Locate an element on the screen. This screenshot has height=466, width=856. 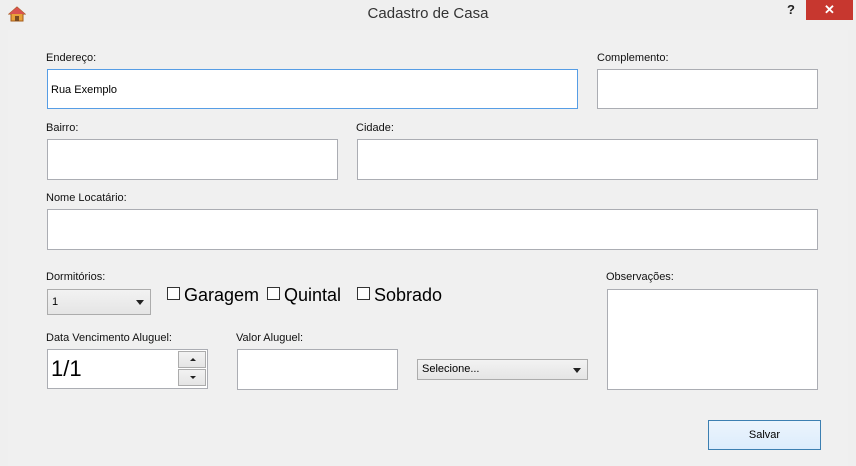
spinner-up-button is located at coordinates (192, 359).